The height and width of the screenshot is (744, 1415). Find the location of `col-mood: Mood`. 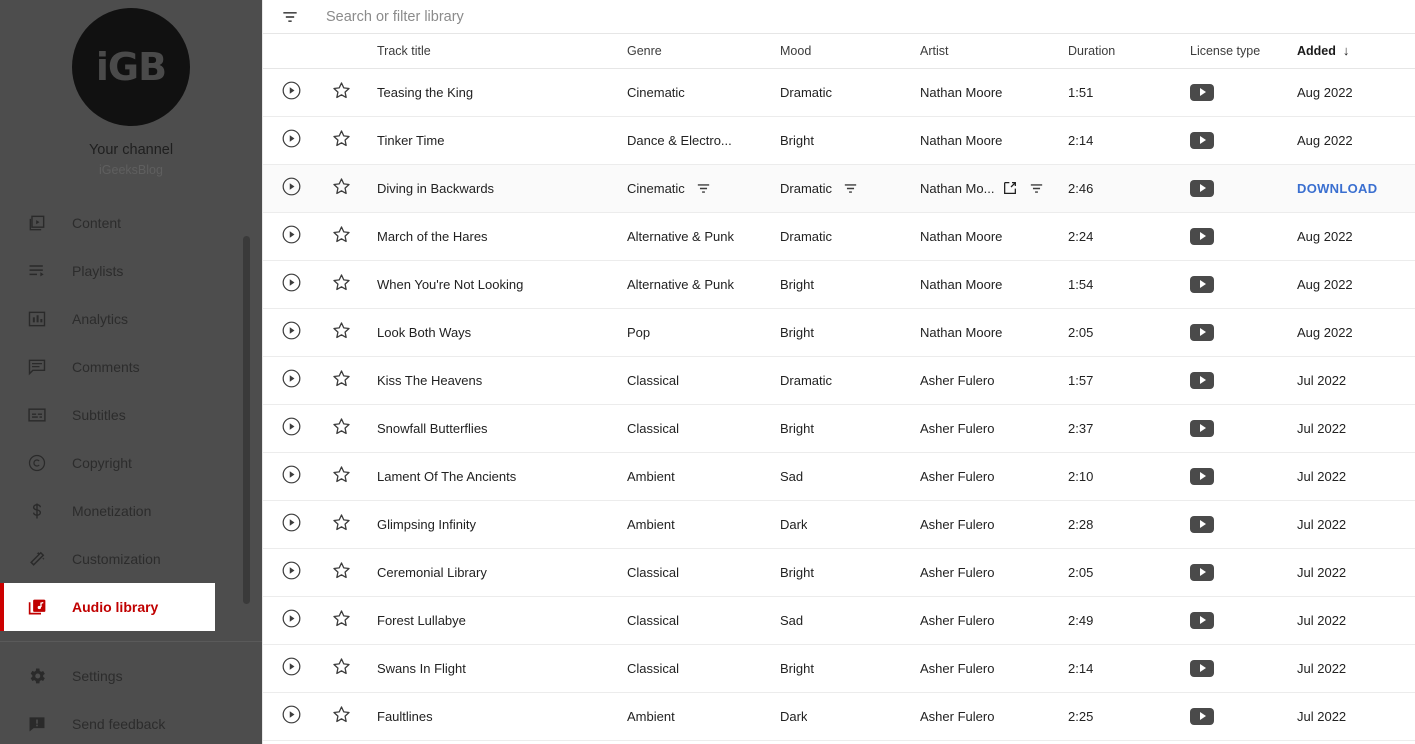

col-mood: Mood is located at coordinates (850, 51).